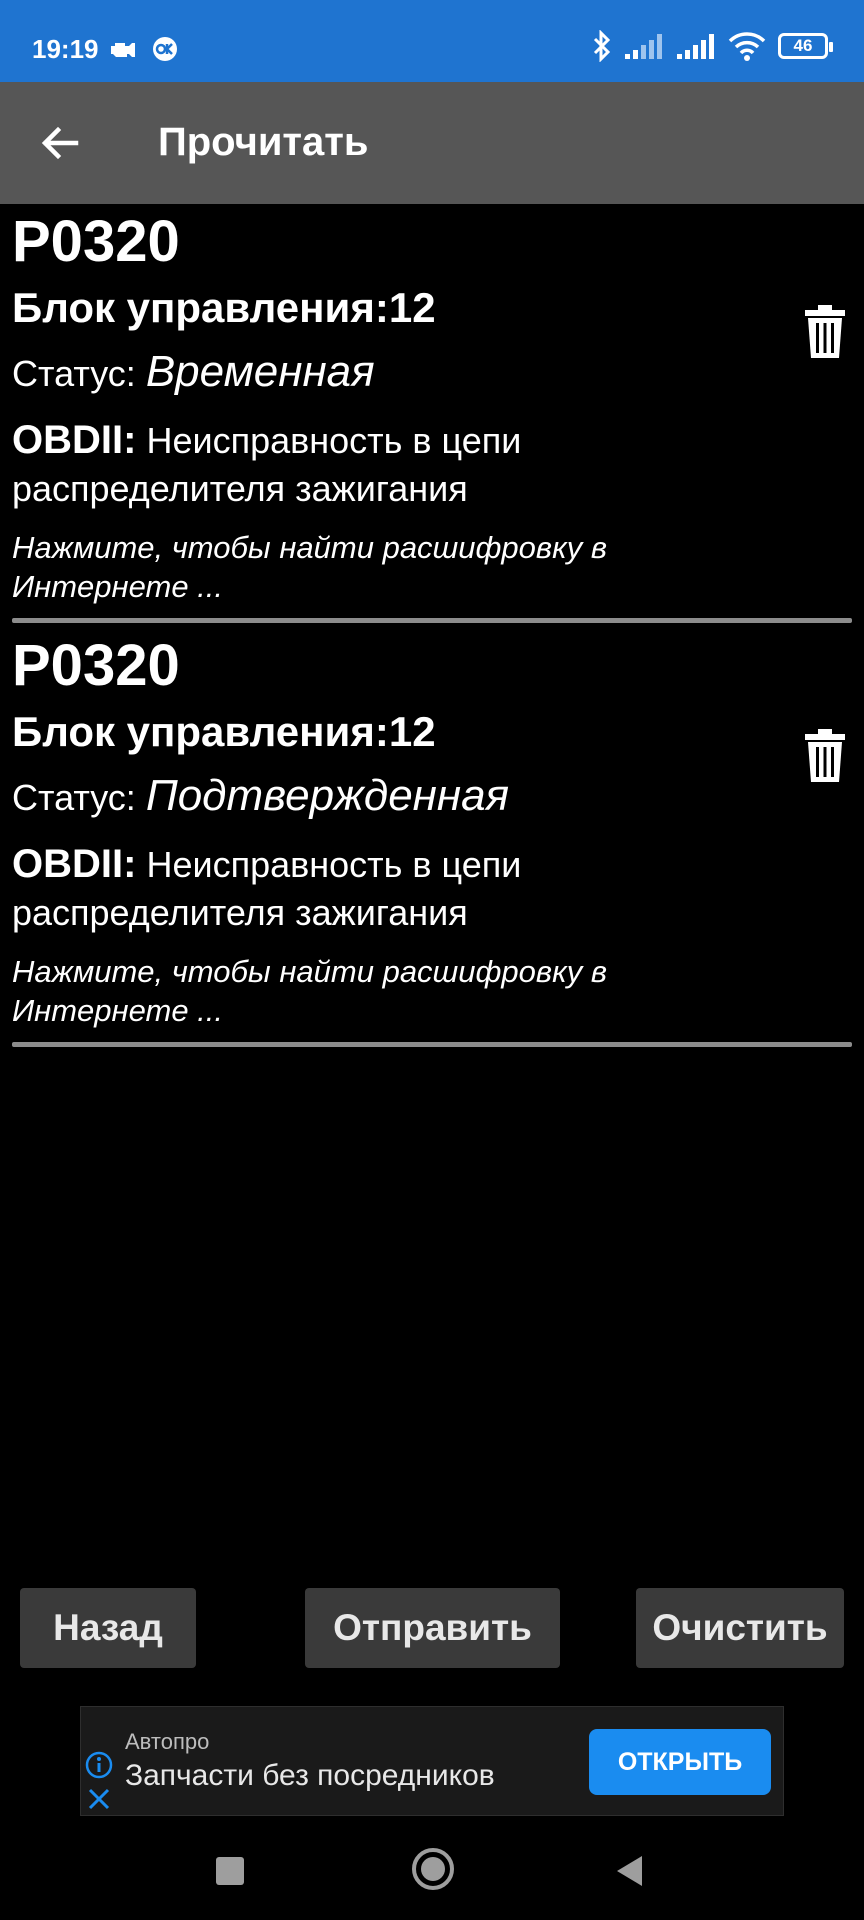  Describe the element at coordinates (680, 1762) in the screenshot. I see `open-button: ОТКРЫТЬ` at that location.